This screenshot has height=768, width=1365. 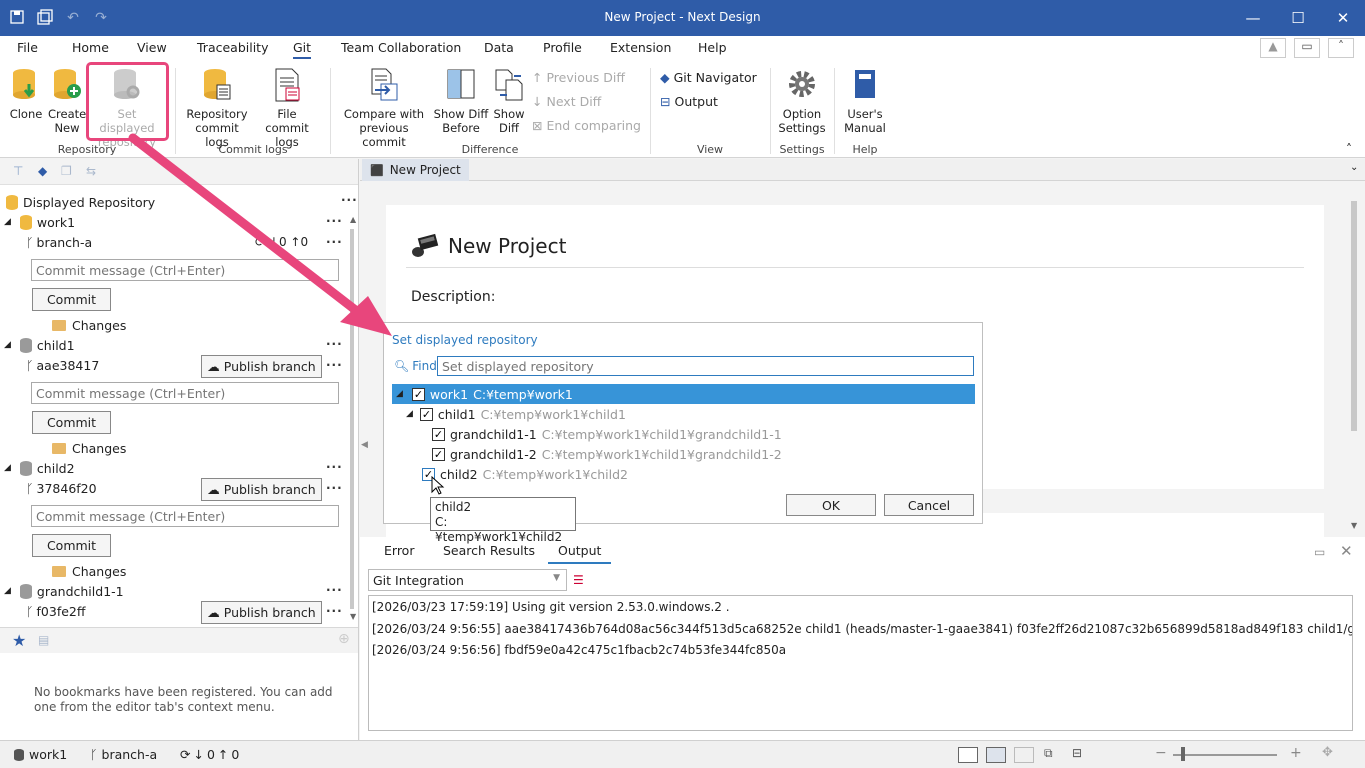 I want to click on close-panel-icon: ✕, so click(x=1346, y=551).